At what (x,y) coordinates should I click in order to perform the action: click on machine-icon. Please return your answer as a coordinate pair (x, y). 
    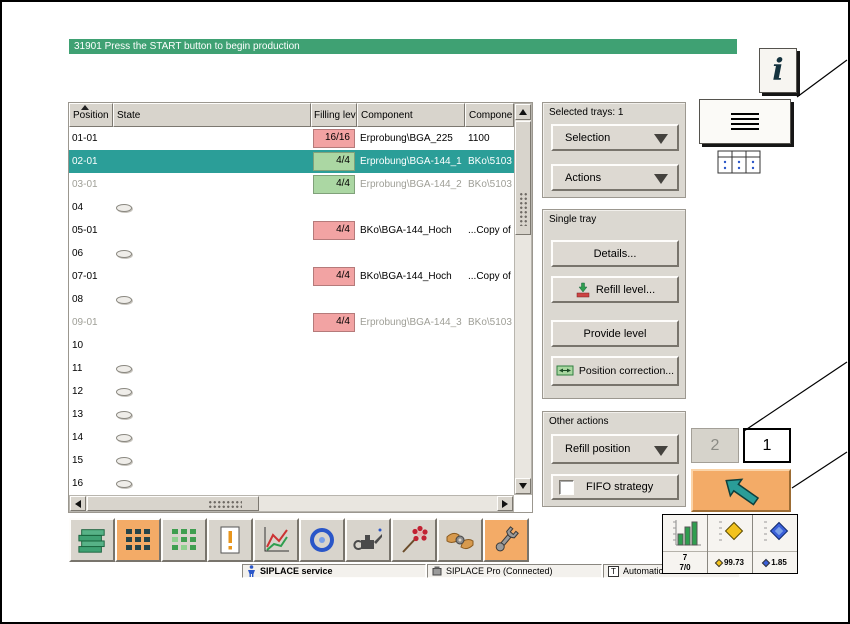
    Looking at the image, I should click on (437, 571).